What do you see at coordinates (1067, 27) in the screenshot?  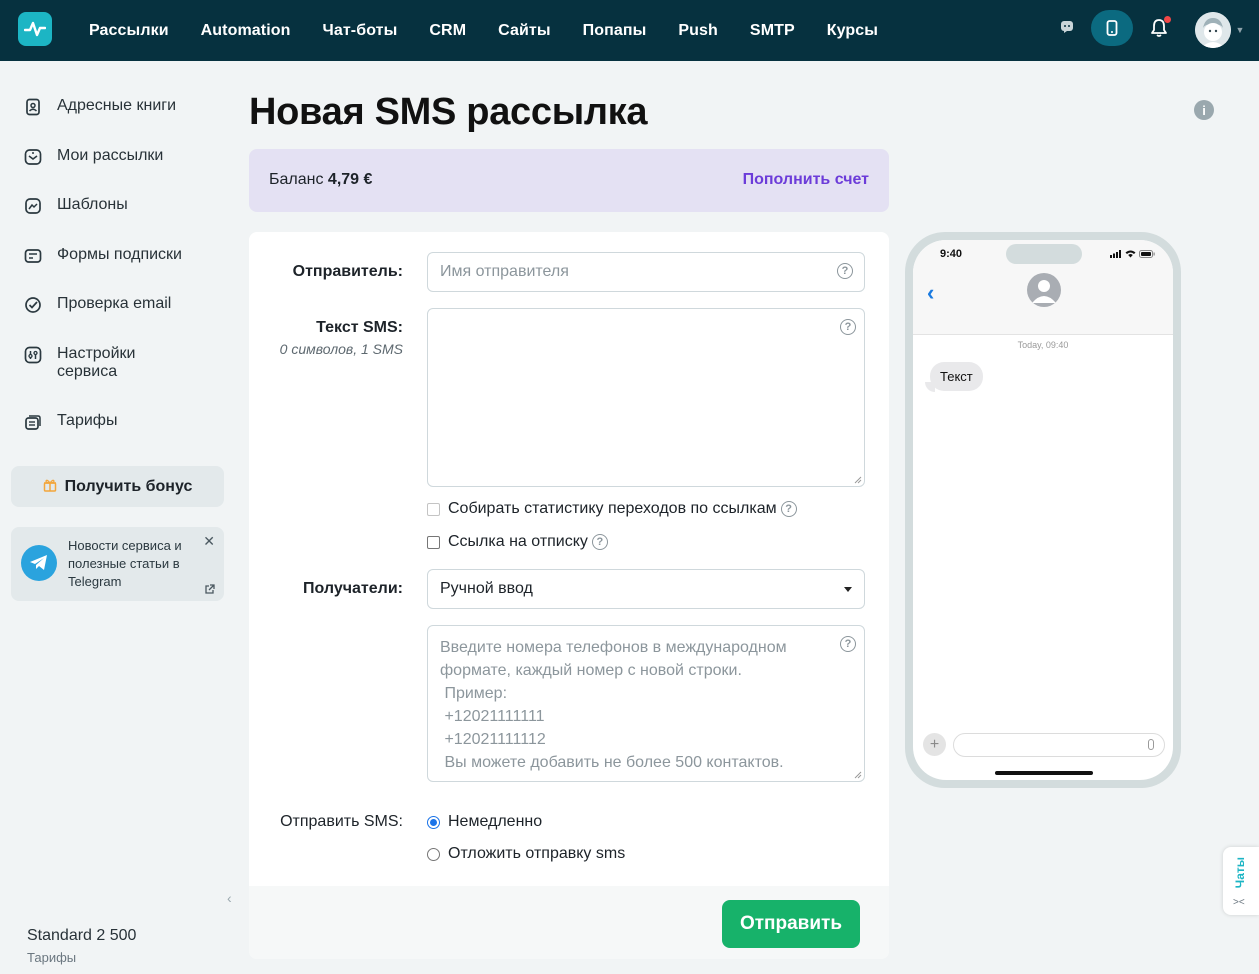 I see `chat-icon` at bounding box center [1067, 27].